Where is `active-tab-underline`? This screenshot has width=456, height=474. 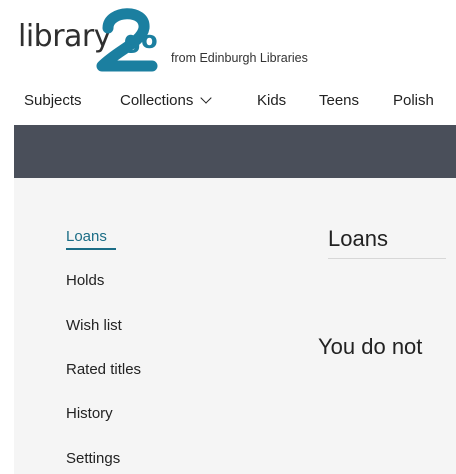 active-tab-underline is located at coordinates (91, 249).